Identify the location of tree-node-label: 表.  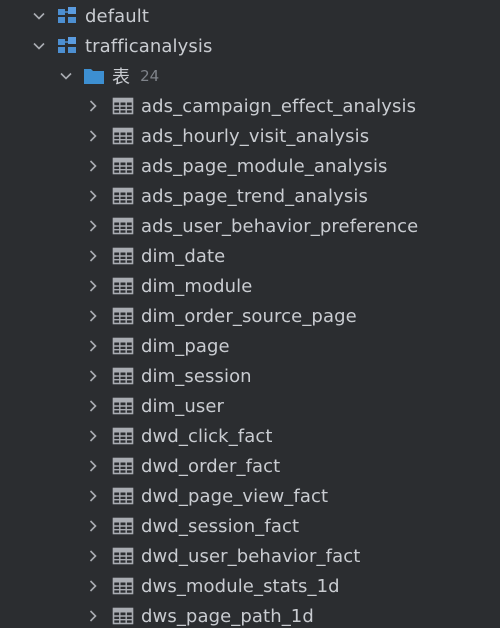
(121, 77).